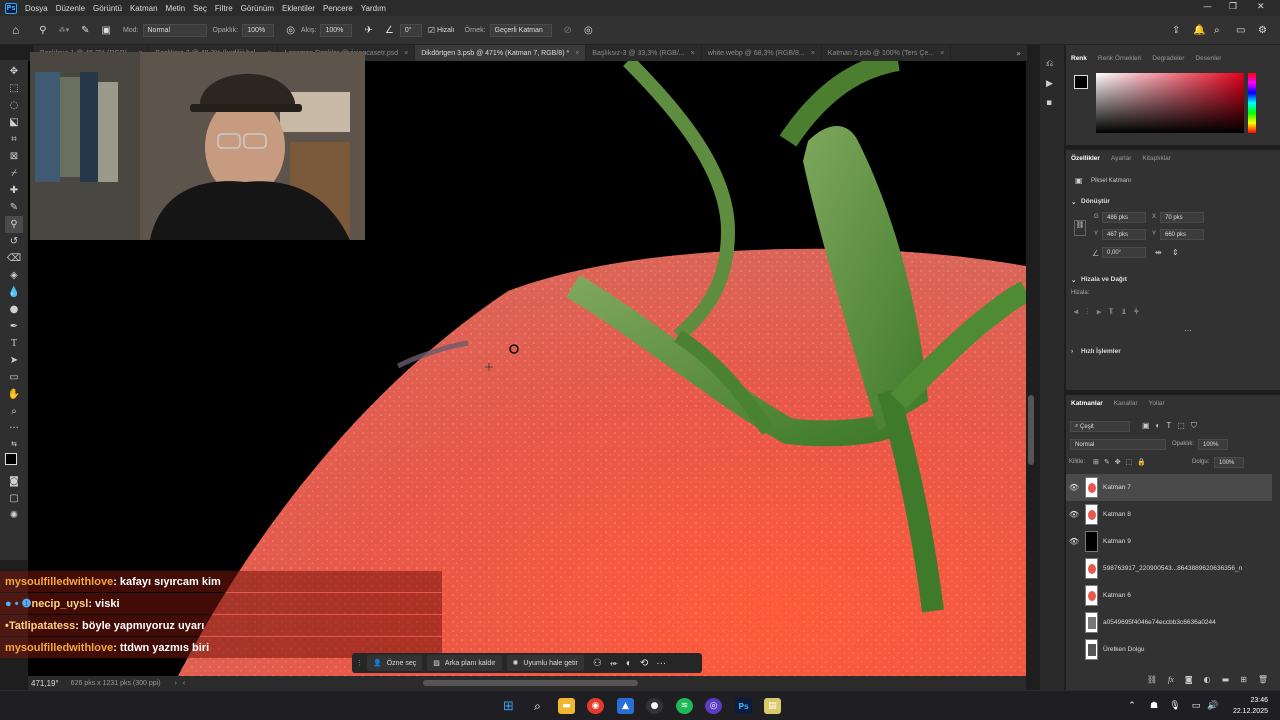 The image size is (1280, 720). I want to click on tab-libraries: Kitaplıklar, so click(1156, 158).